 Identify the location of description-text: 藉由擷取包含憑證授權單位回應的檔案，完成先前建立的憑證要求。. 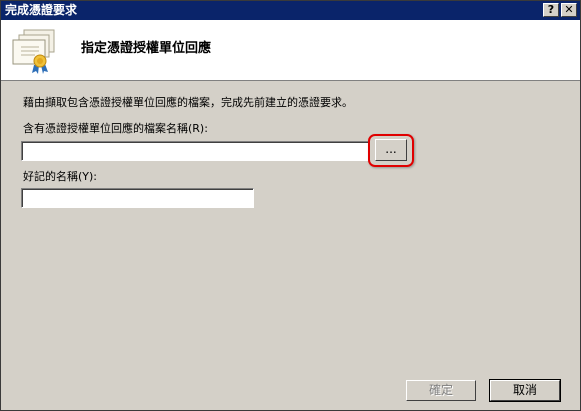
(188, 102).